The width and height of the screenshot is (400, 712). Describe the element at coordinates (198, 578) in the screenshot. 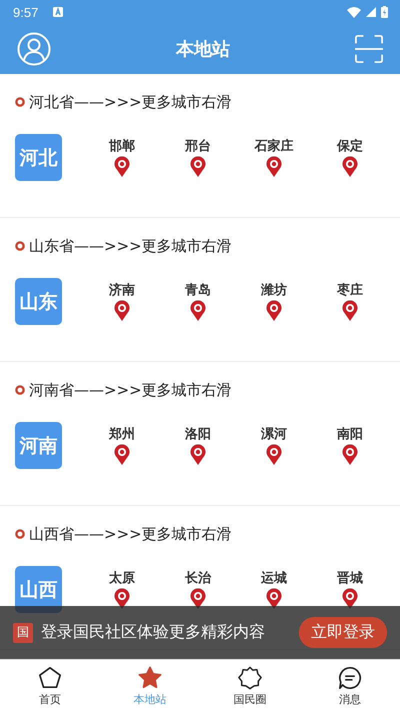

I see `city-link: 长治` at that location.